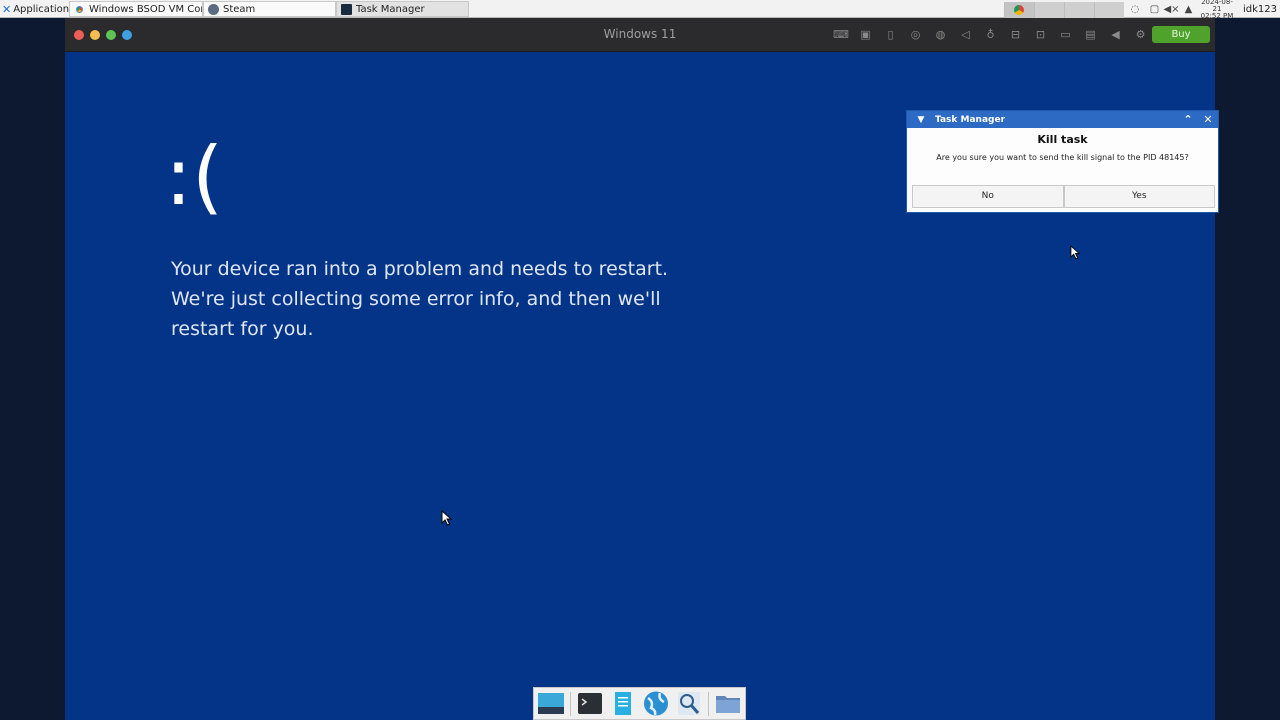  I want to click on keyboard-icon: ⌨, so click(841, 35).